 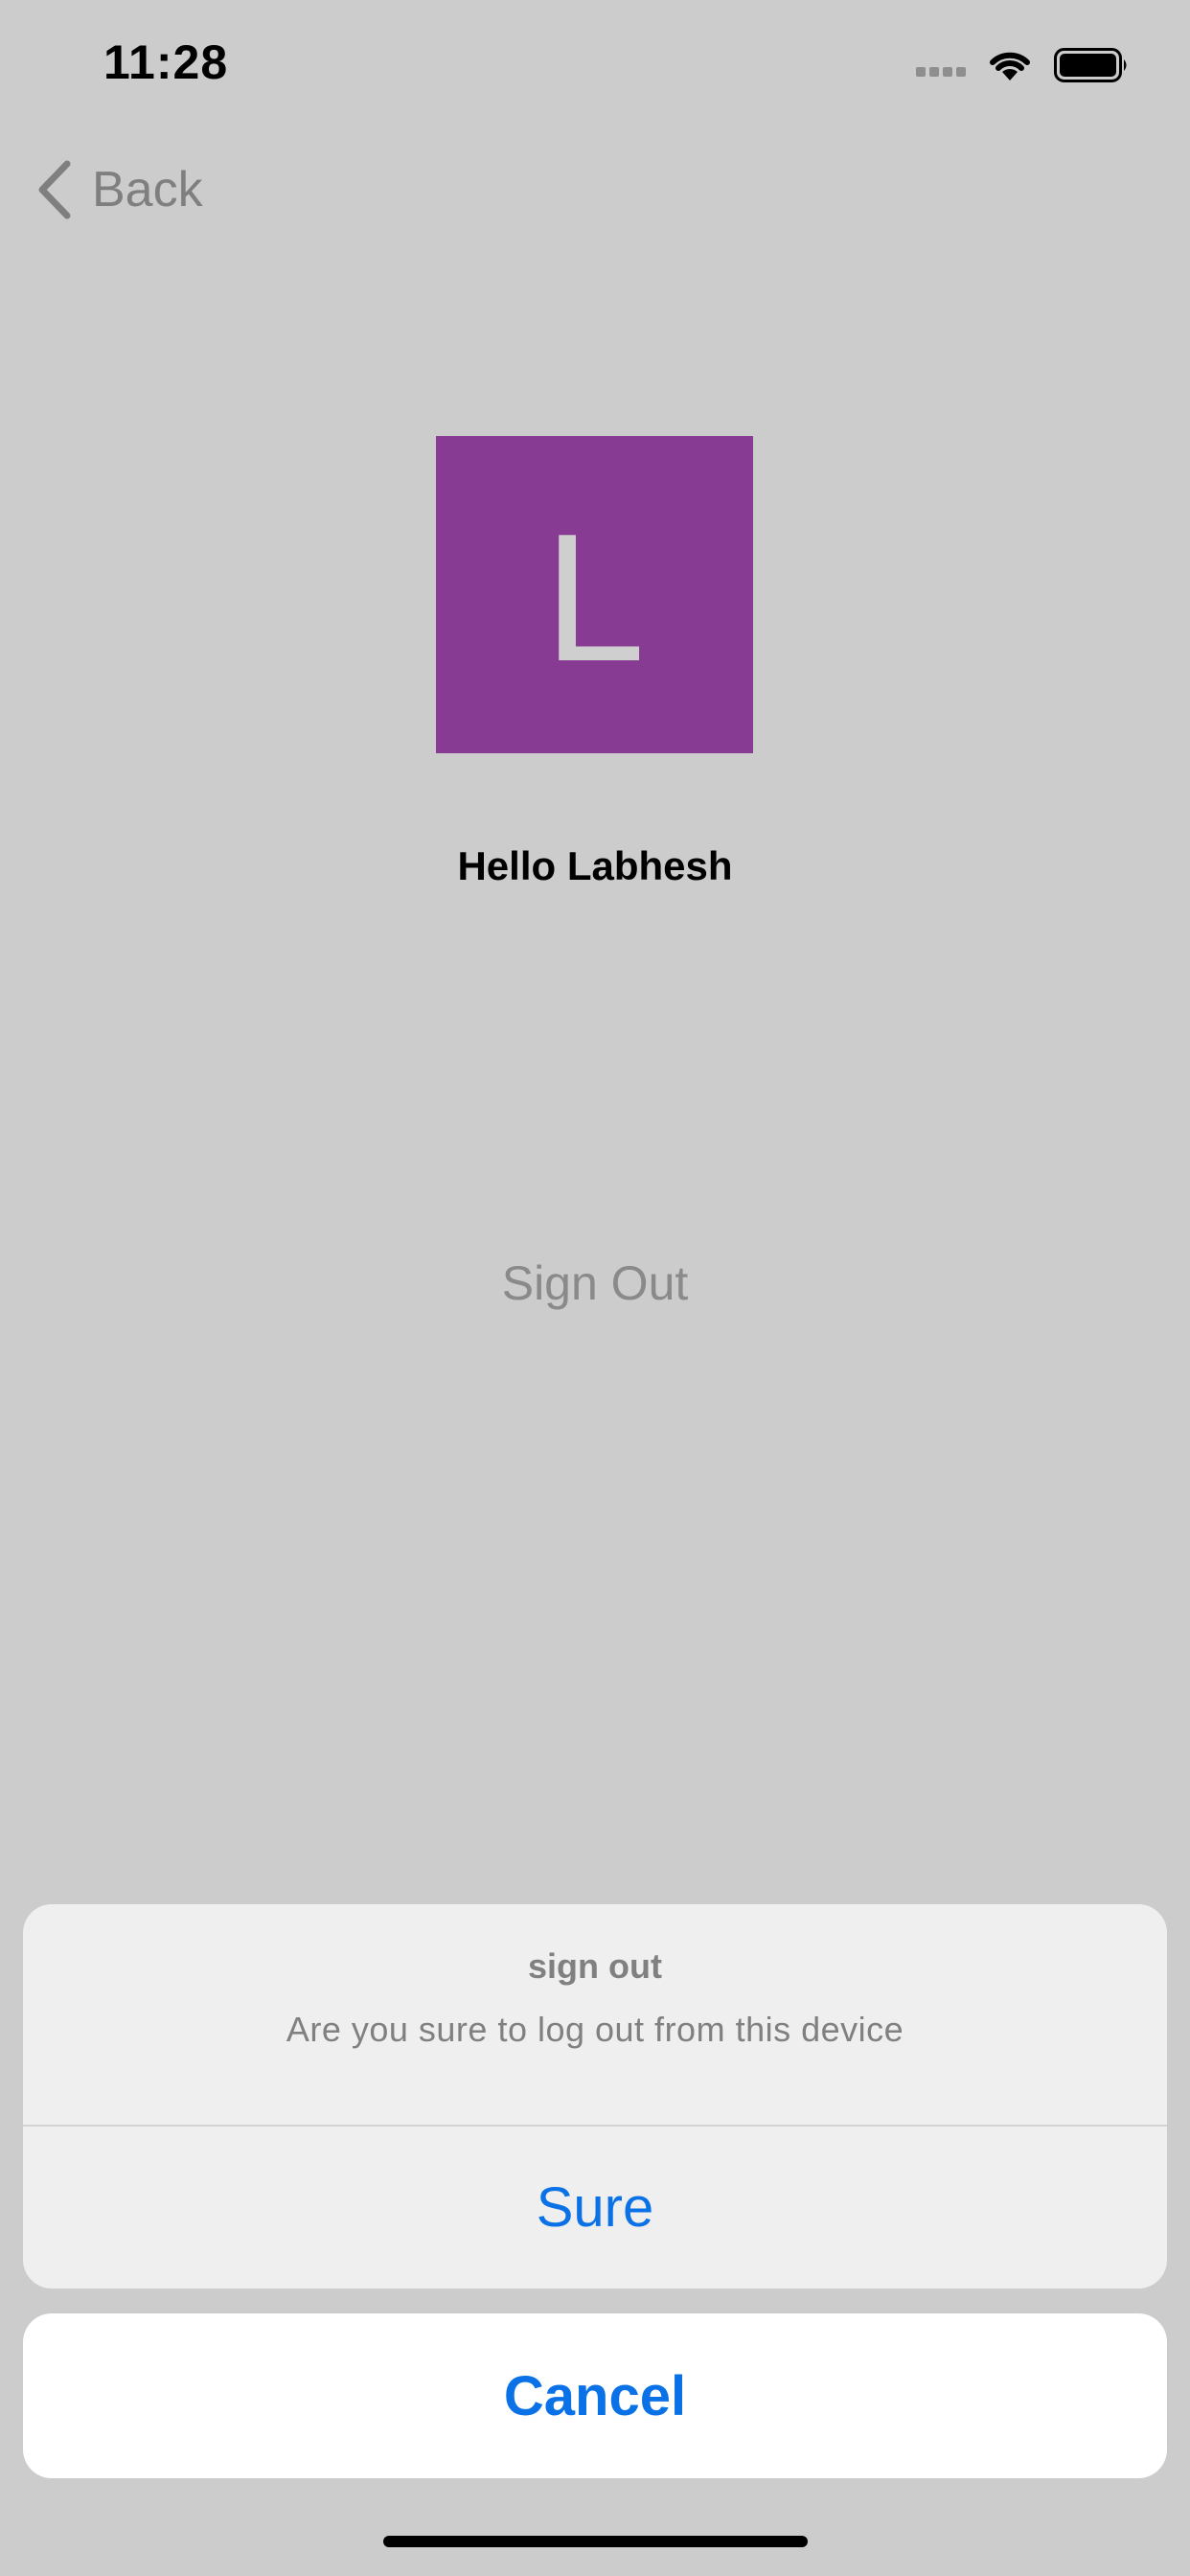 What do you see at coordinates (55, 189) in the screenshot?
I see `chevron-left-icon` at bounding box center [55, 189].